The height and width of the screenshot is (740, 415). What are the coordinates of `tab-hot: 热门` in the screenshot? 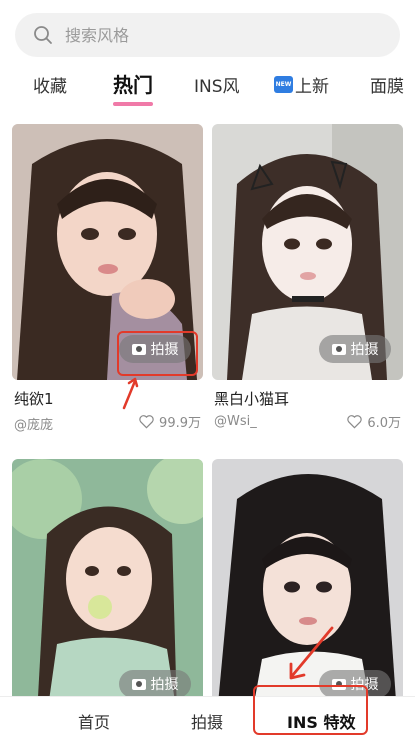 It's located at (133, 87).